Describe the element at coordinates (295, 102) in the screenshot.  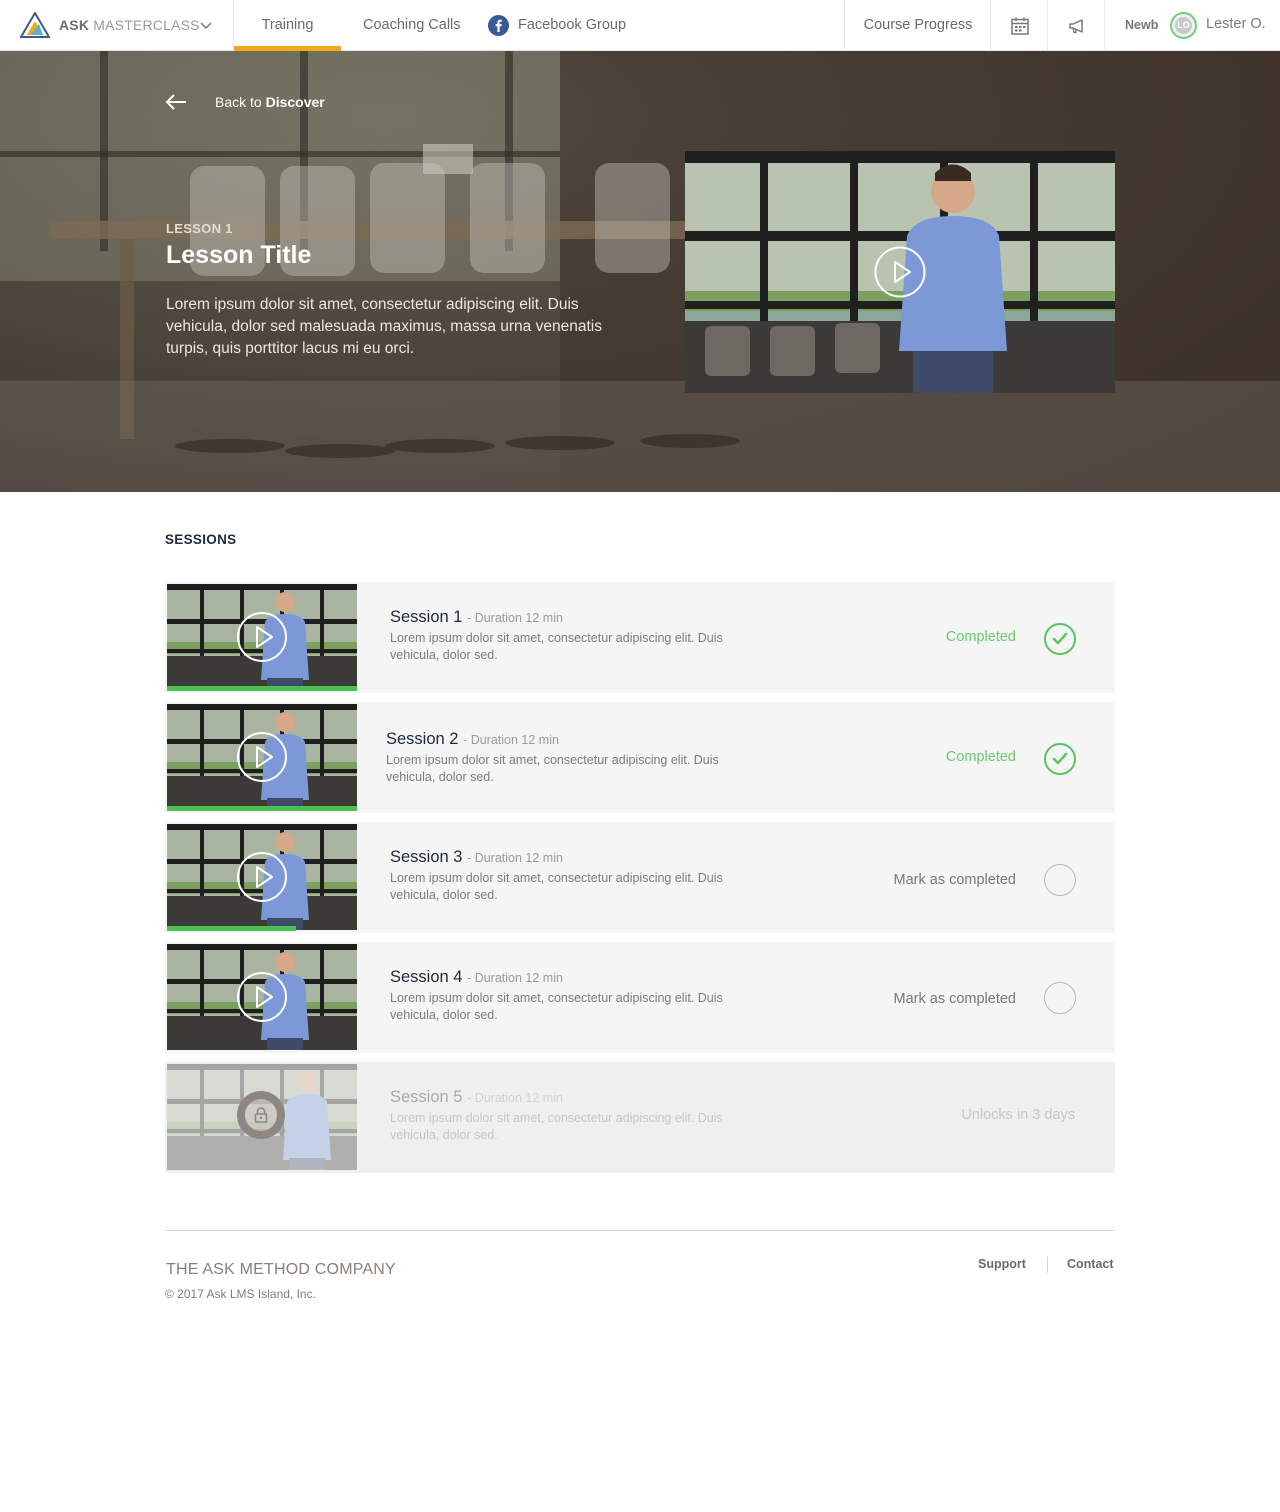
I see `back-link-target: Discover` at that location.